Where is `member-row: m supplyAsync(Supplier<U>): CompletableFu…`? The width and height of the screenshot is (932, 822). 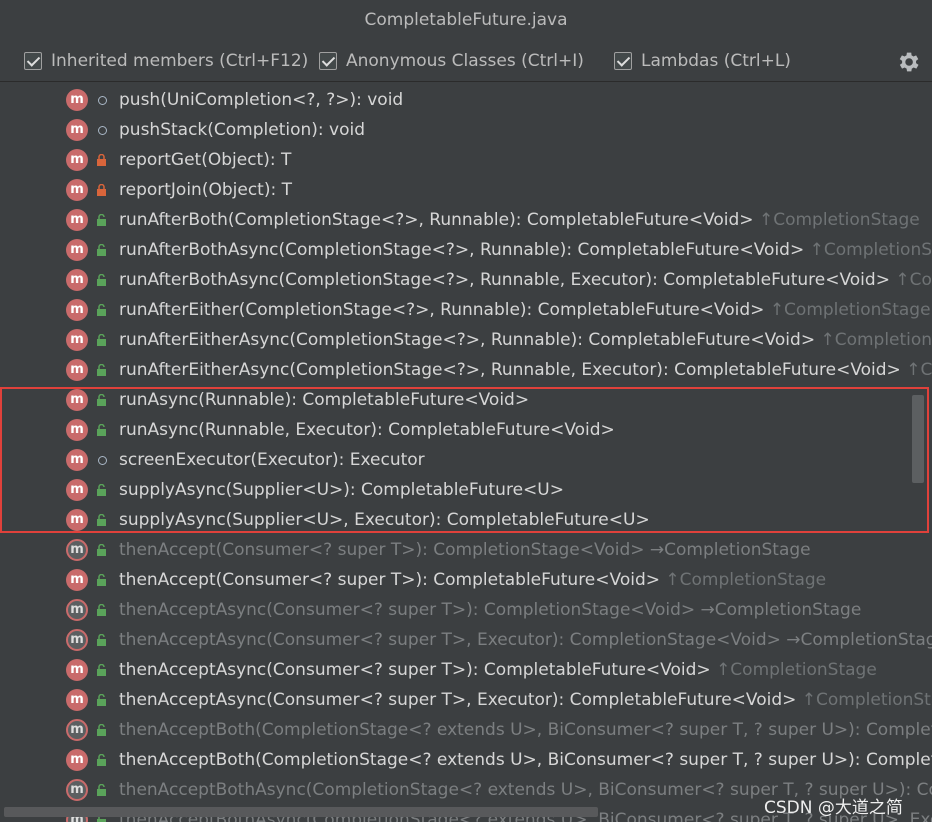 member-row: m supplyAsync(Supplier<U>): CompletableFu… is located at coordinates (466, 490).